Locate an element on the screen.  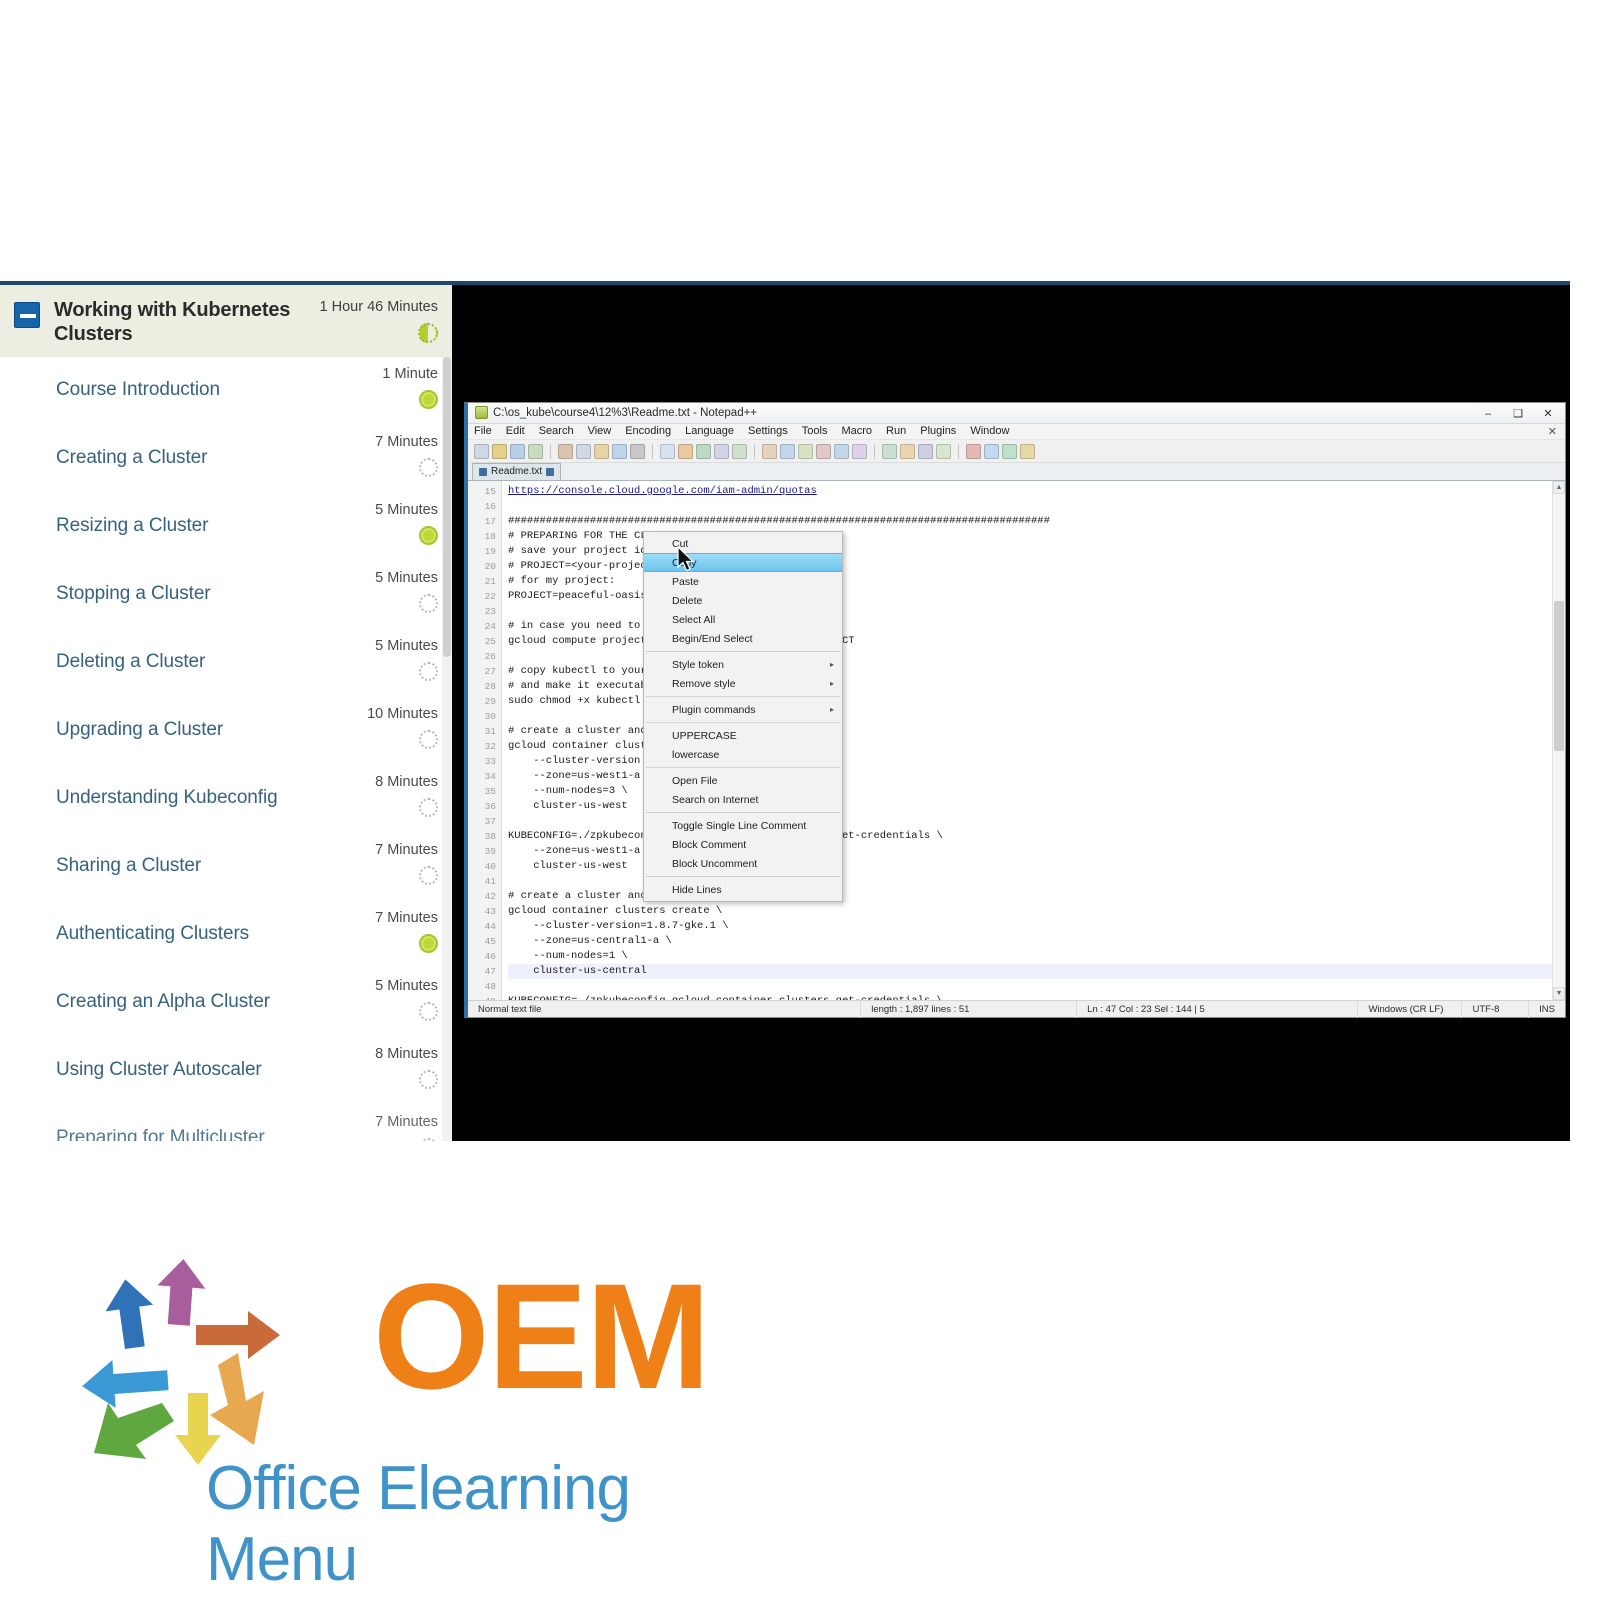
selected-code-text: --num-nodes=1 \ is located at coordinates (568, 956).